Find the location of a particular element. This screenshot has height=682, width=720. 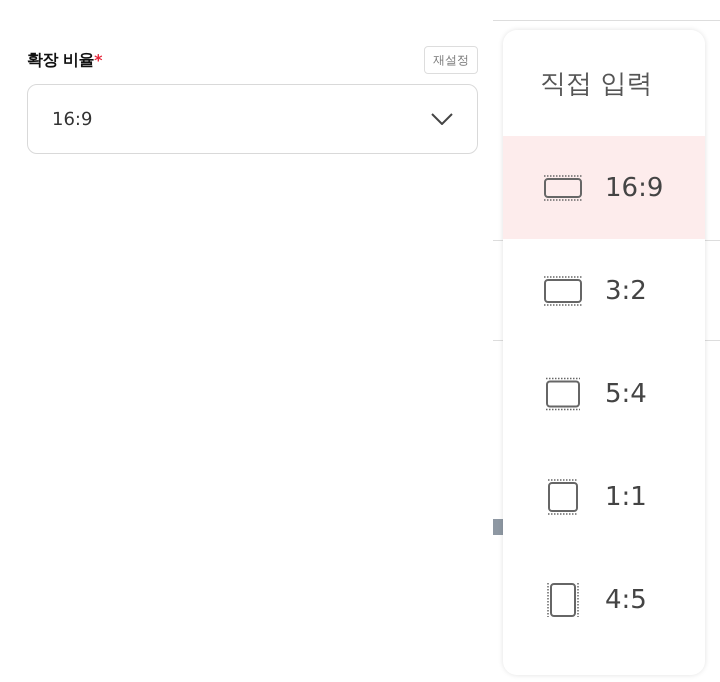

field-label: 확장 비율 is located at coordinates (60, 60).